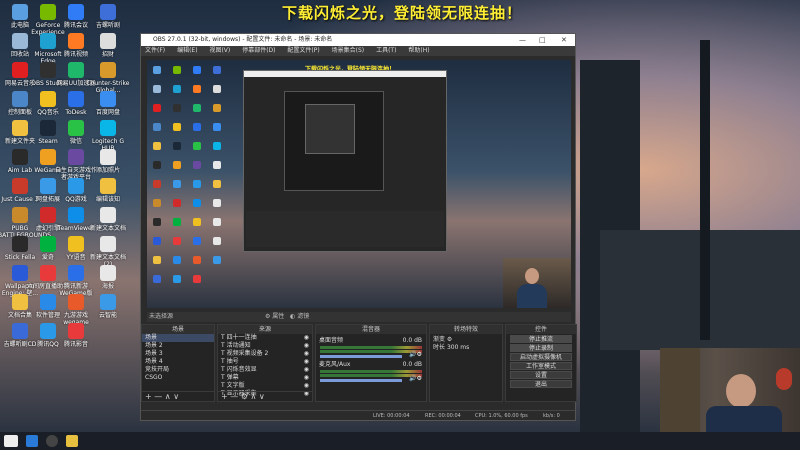 This screenshot has height=450, width=800. Describe the element at coordinates (72, 441) in the screenshot. I see `file-explorer-icon` at that location.